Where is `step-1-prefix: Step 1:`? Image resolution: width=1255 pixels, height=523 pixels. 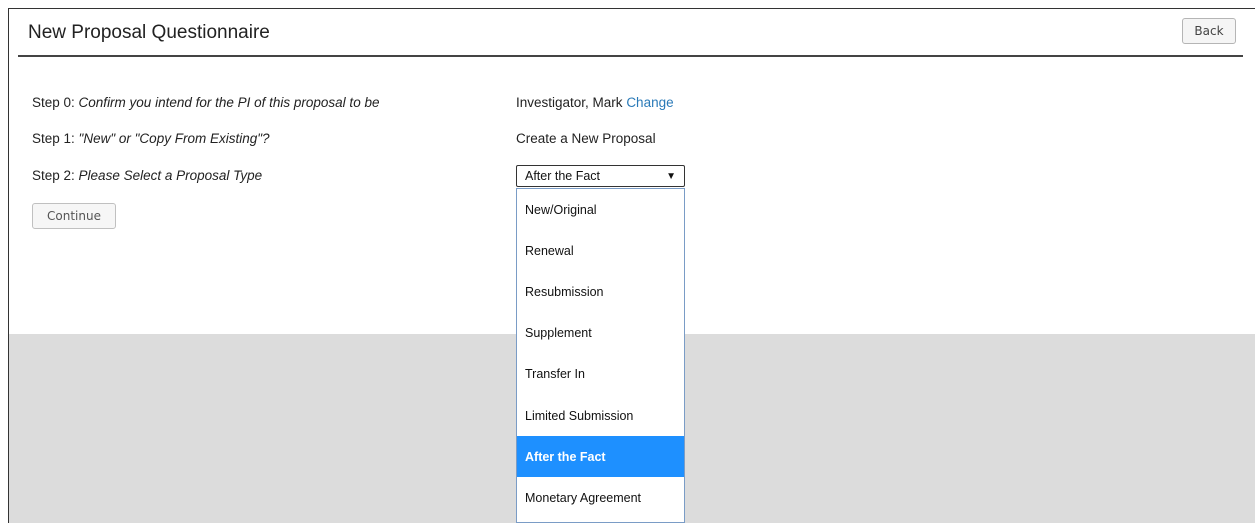
step-1-prefix: Step 1: is located at coordinates (55, 138).